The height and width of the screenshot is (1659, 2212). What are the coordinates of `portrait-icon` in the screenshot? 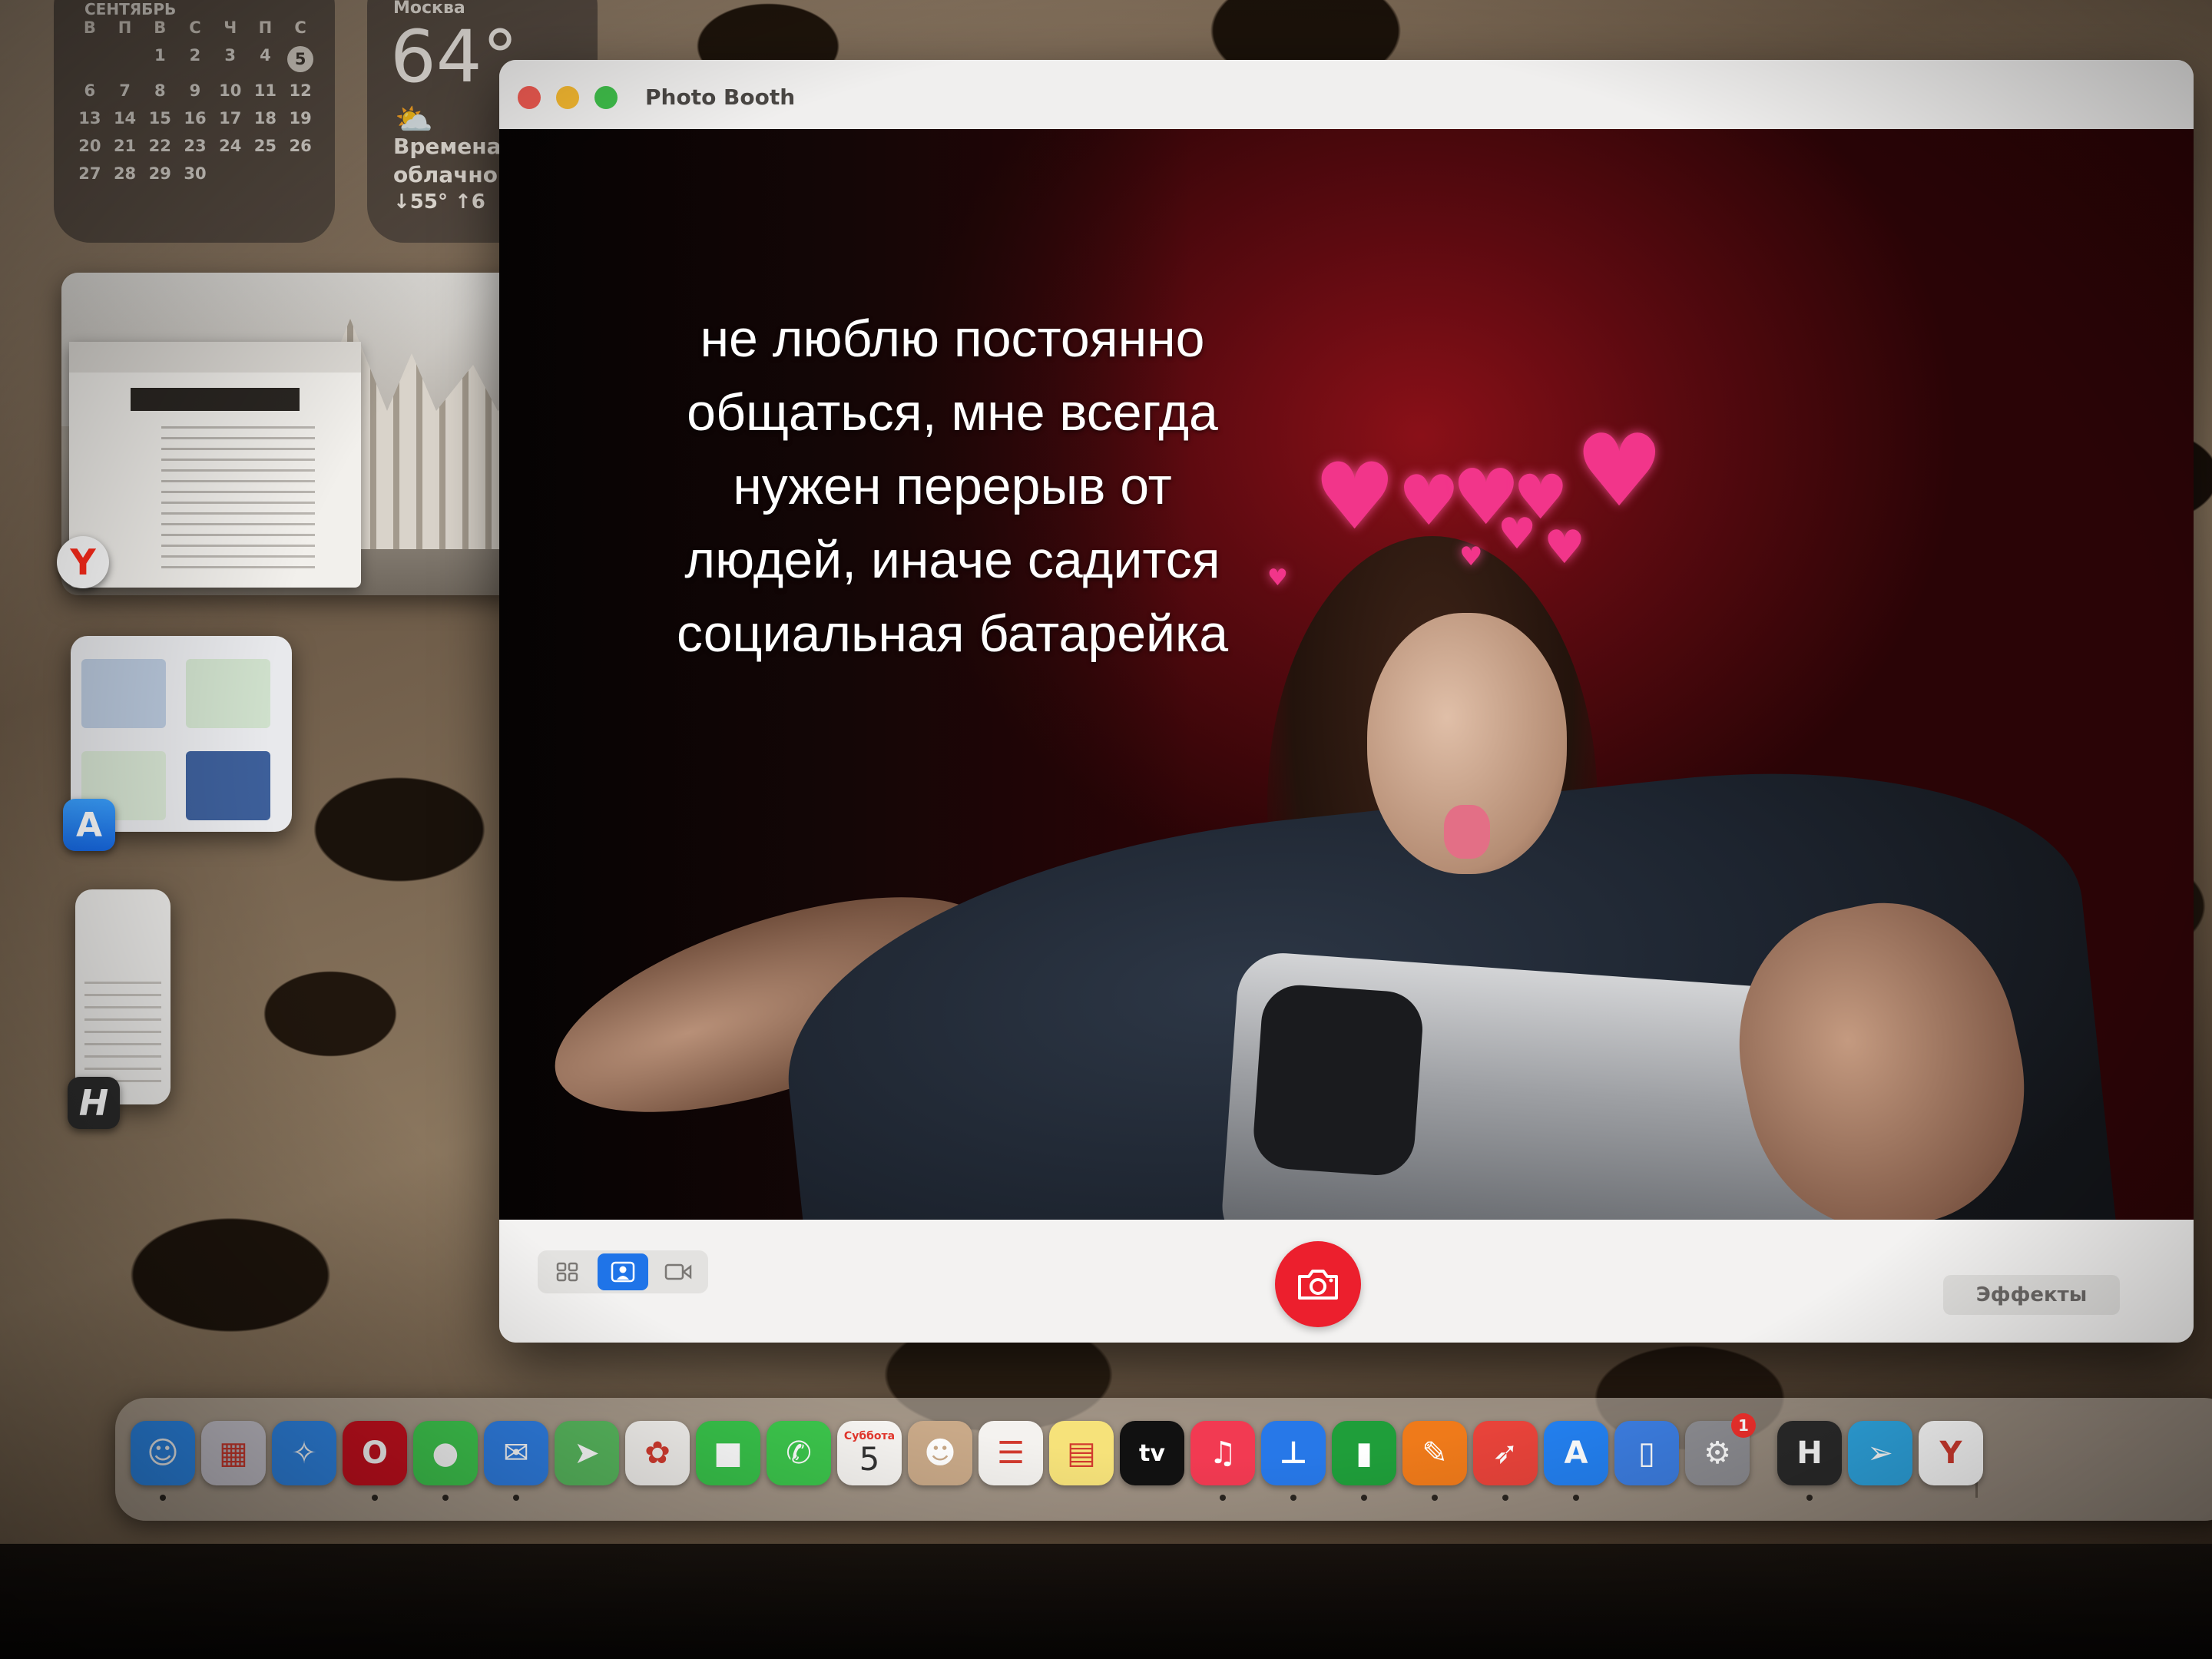 It's located at (623, 1272).